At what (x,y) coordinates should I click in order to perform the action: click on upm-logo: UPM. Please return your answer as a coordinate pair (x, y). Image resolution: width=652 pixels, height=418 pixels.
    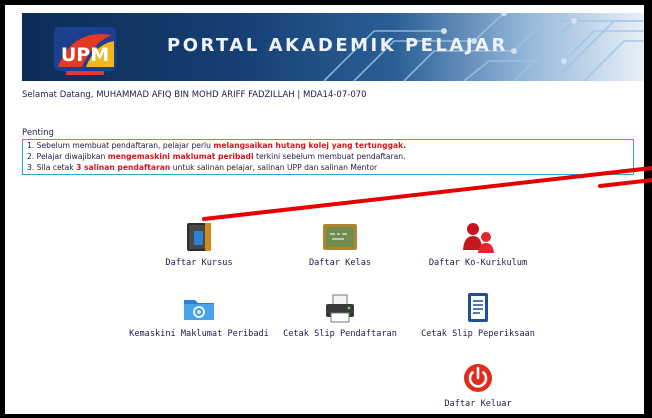
    Looking at the image, I should click on (85, 49).